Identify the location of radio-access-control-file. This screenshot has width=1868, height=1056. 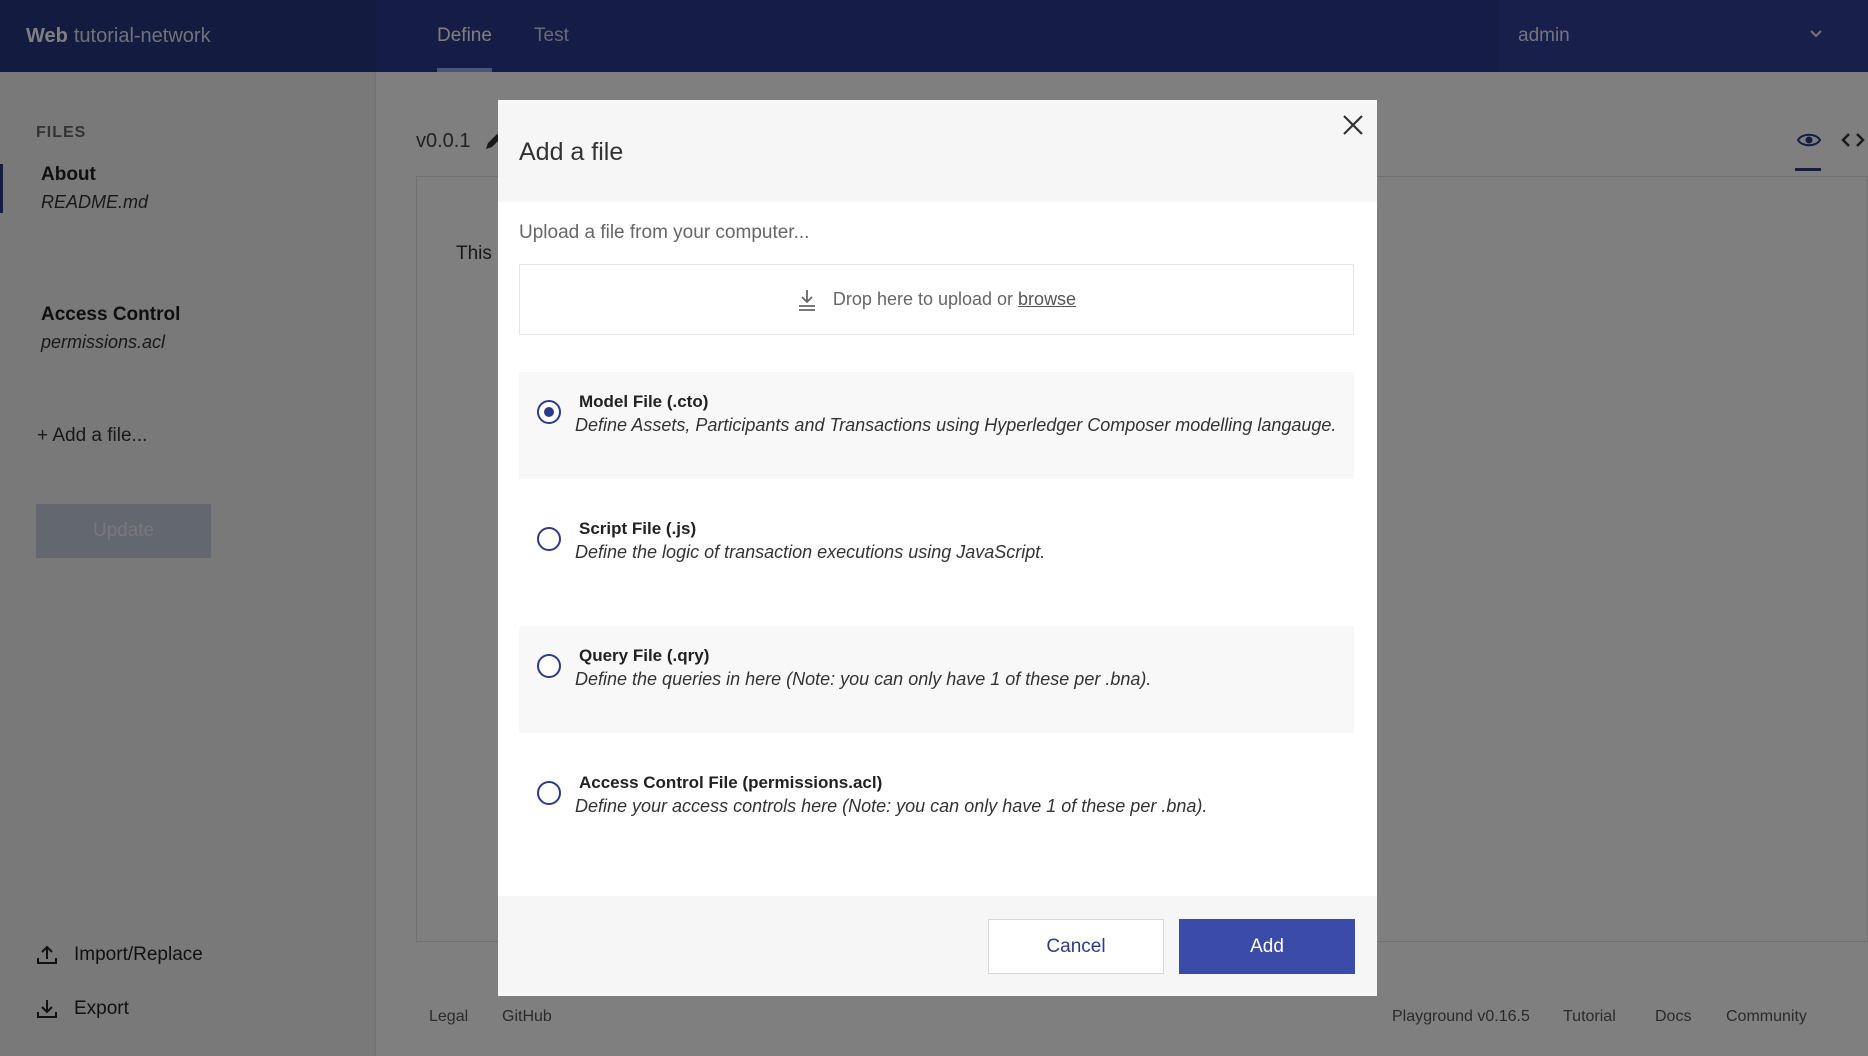
(549, 793).